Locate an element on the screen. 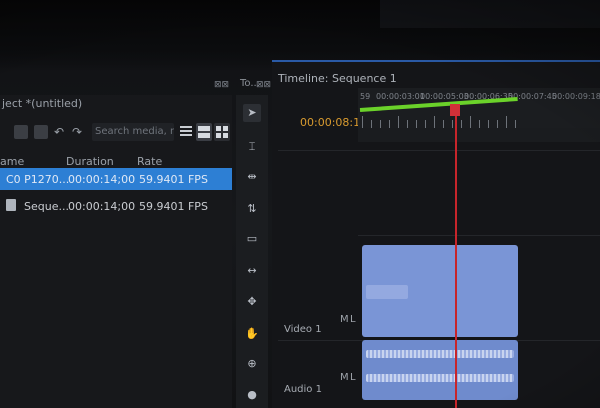 This screenshot has width=600, height=408. media-row: Seque... 00:00:14;00 59.9401 FPS is located at coordinates (116, 206).